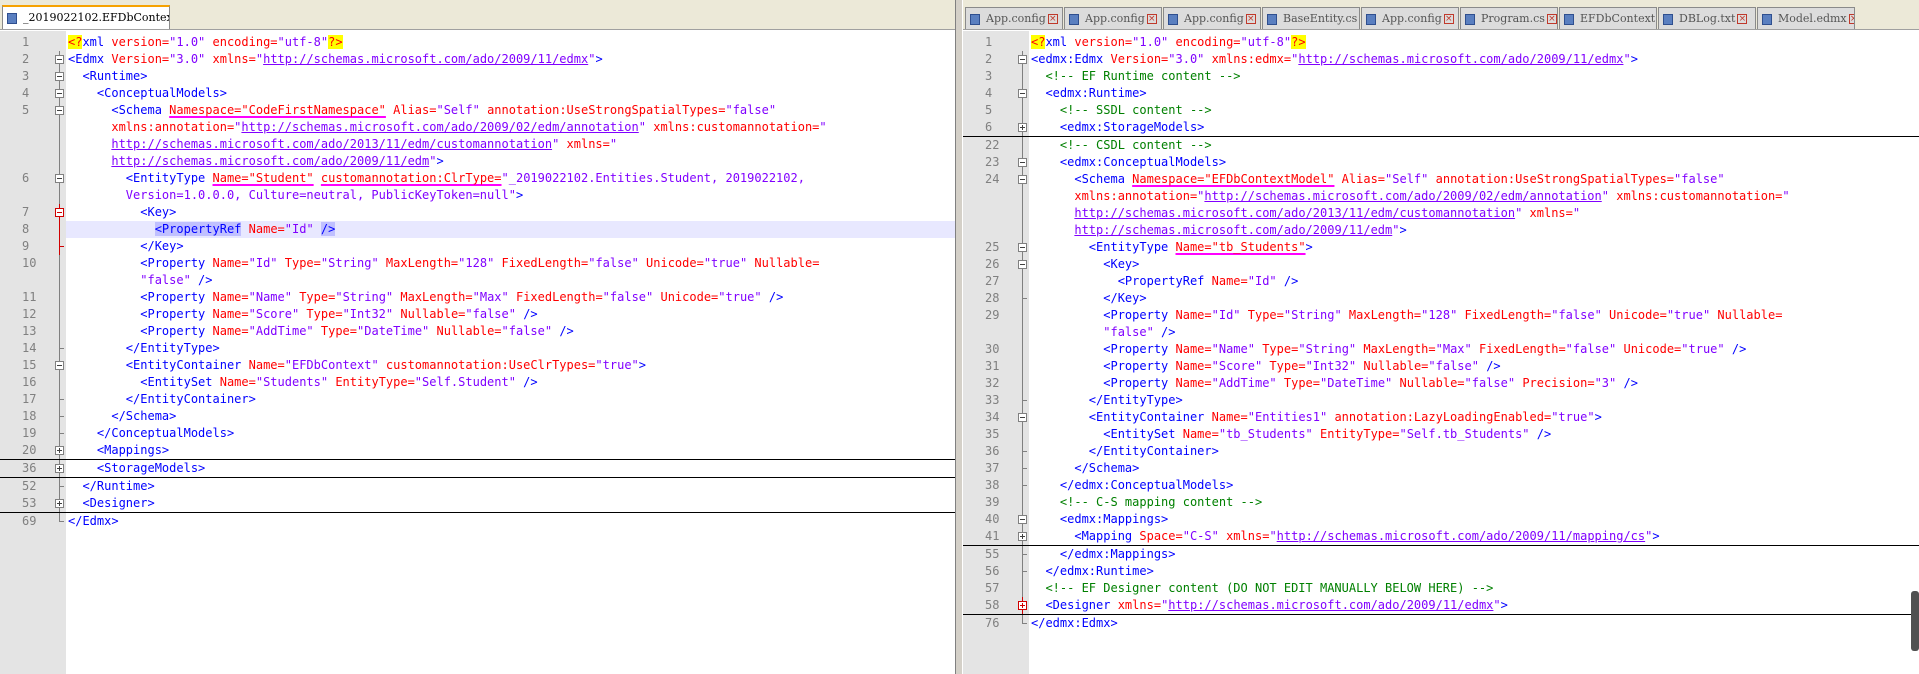 Image resolution: width=1919 pixels, height=674 pixels. Describe the element at coordinates (992, 519) in the screenshot. I see `line-number: 40` at that location.